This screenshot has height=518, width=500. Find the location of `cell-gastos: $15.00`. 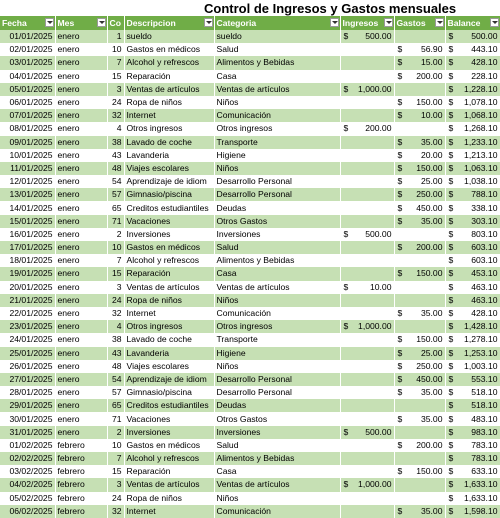

cell-gastos: $15.00 is located at coordinates (420, 63).